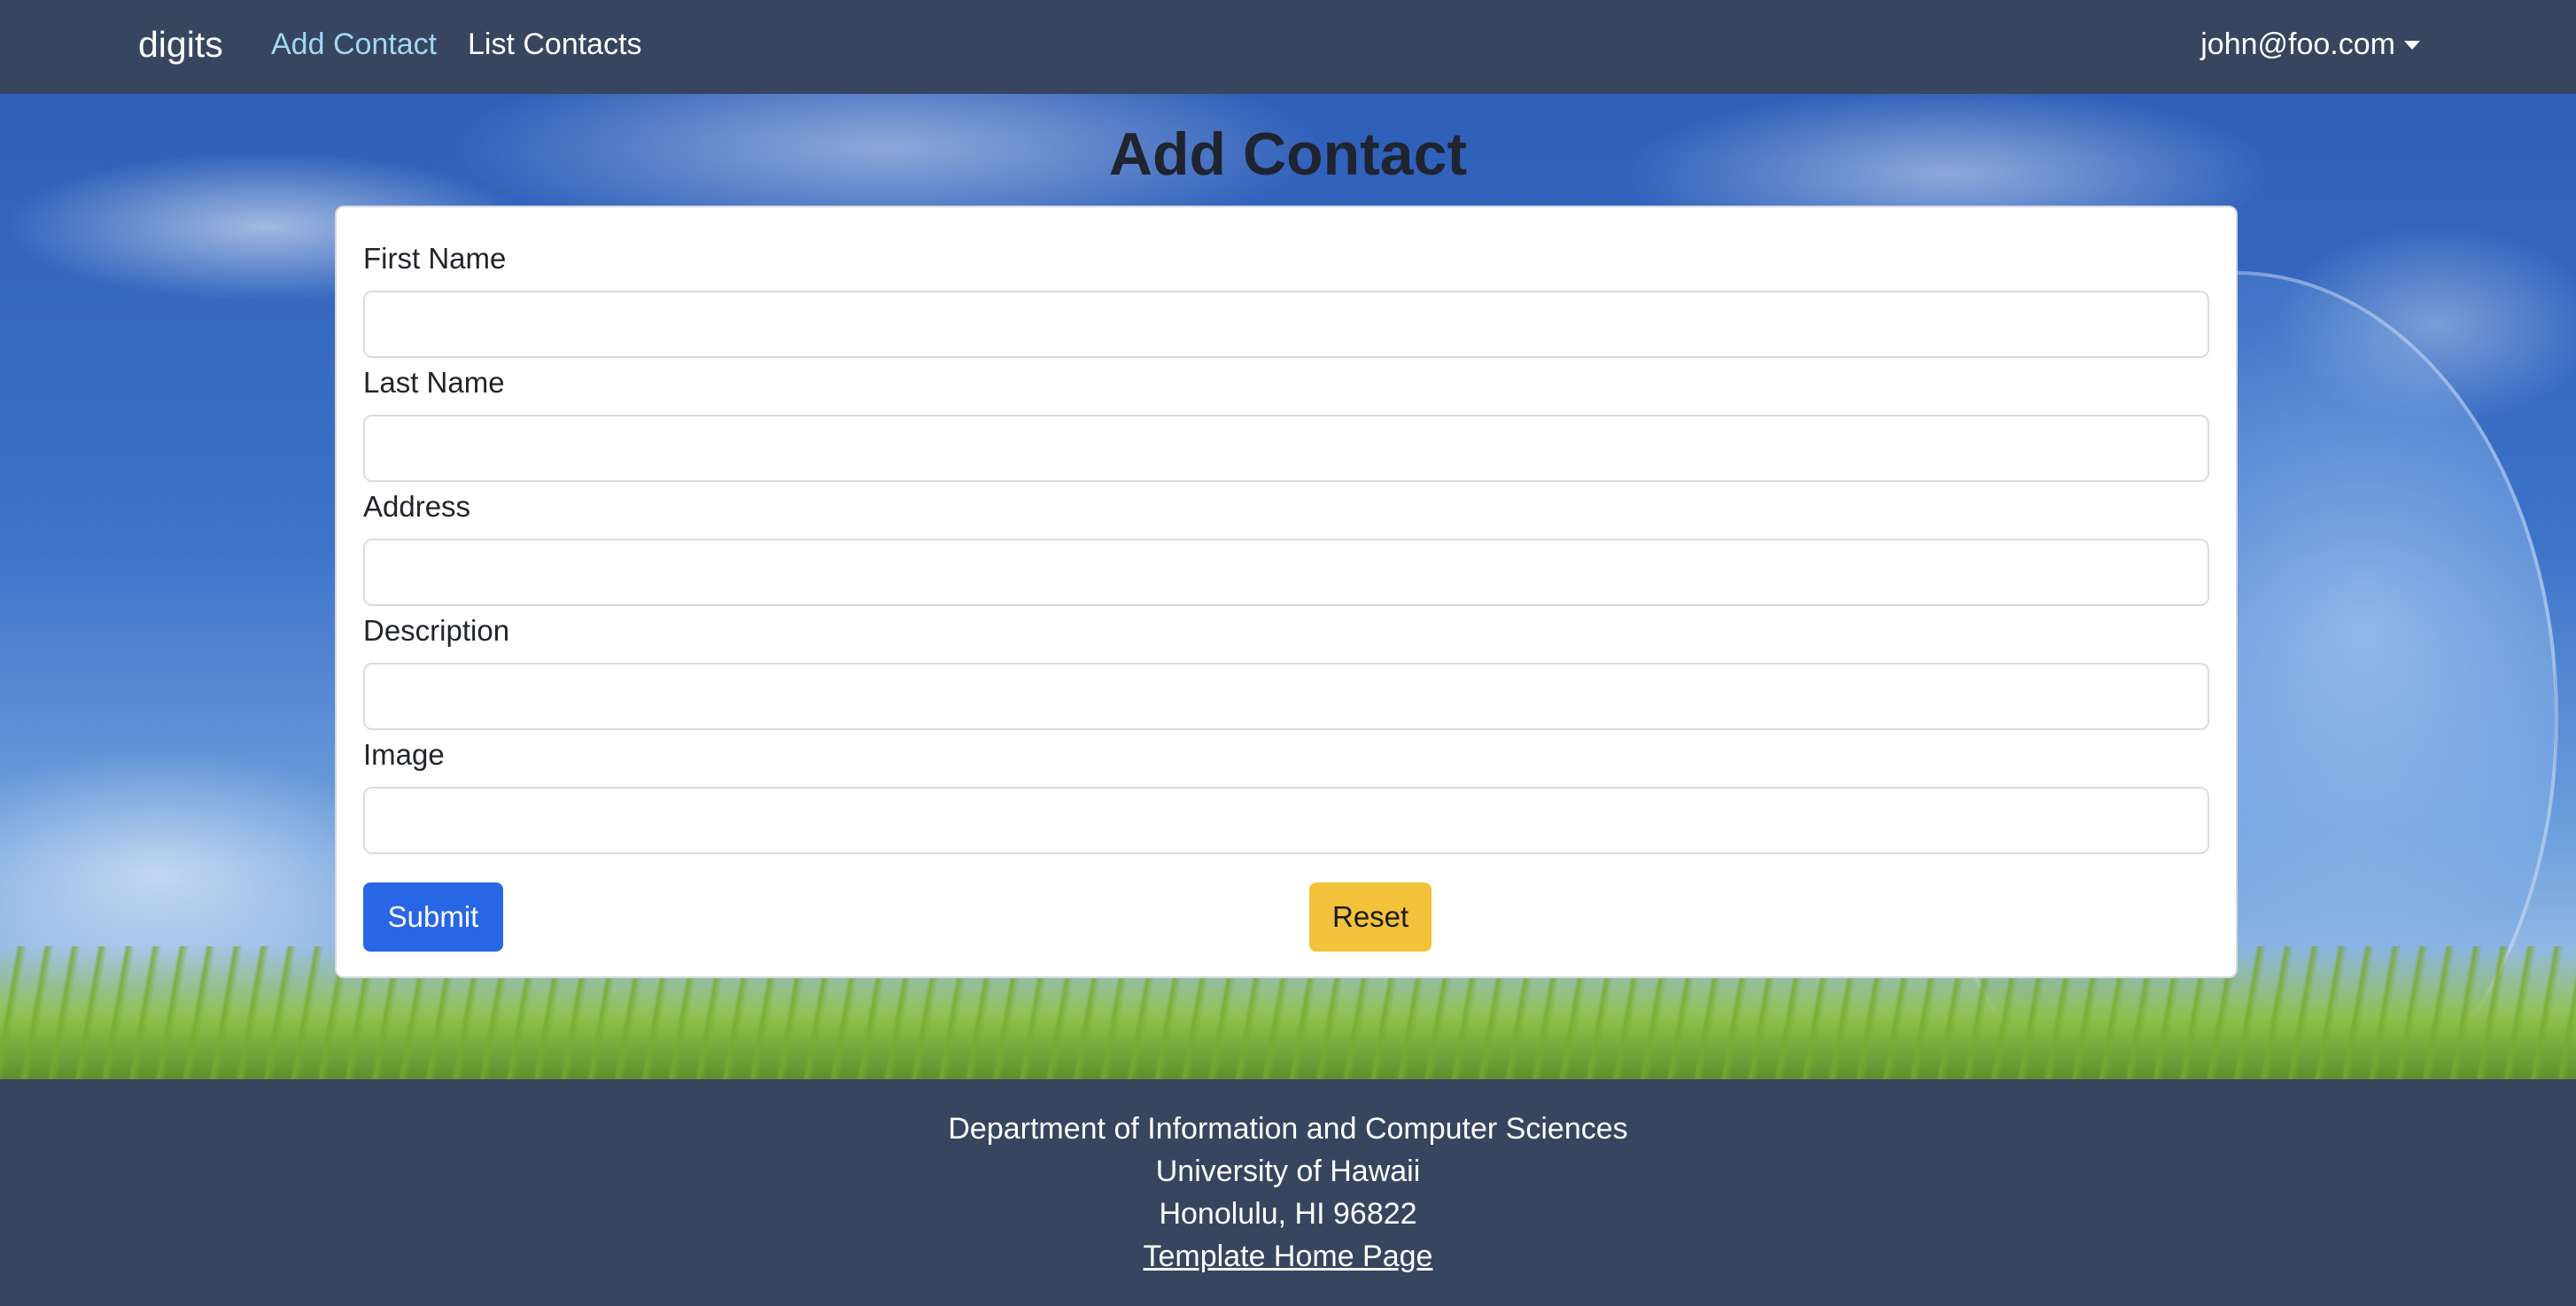 The height and width of the screenshot is (1306, 2576). I want to click on user-dropdown: john@foo.com, so click(2310, 44).